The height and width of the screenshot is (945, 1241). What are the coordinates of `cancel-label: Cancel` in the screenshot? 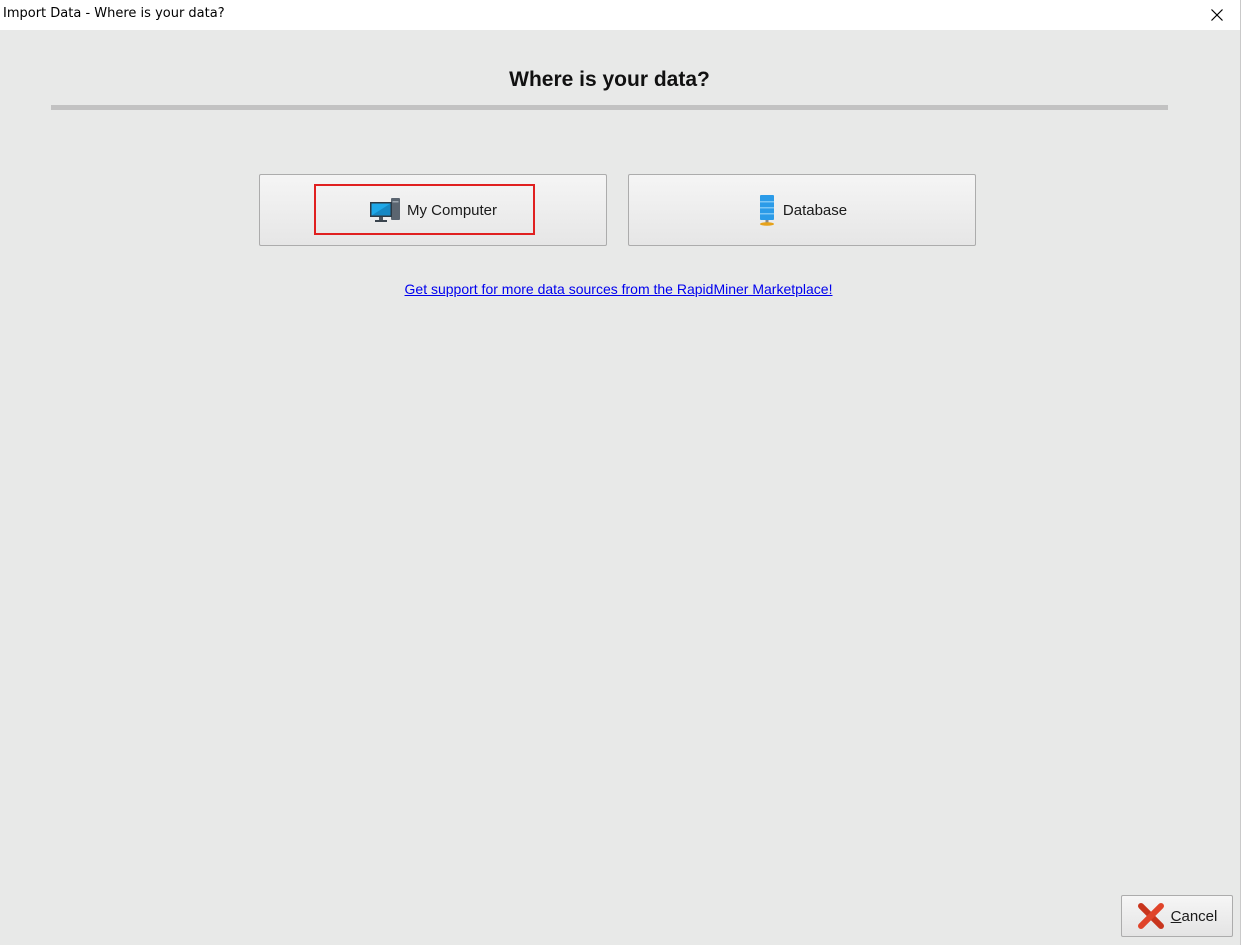 It's located at (1194, 916).